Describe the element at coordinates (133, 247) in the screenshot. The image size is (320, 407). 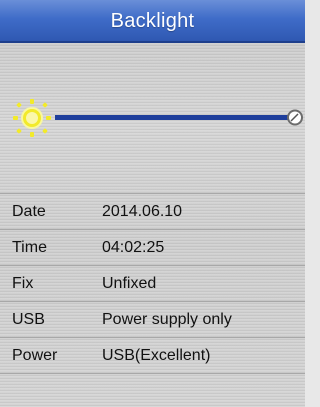
I see `time-value: 04:02:25` at that location.